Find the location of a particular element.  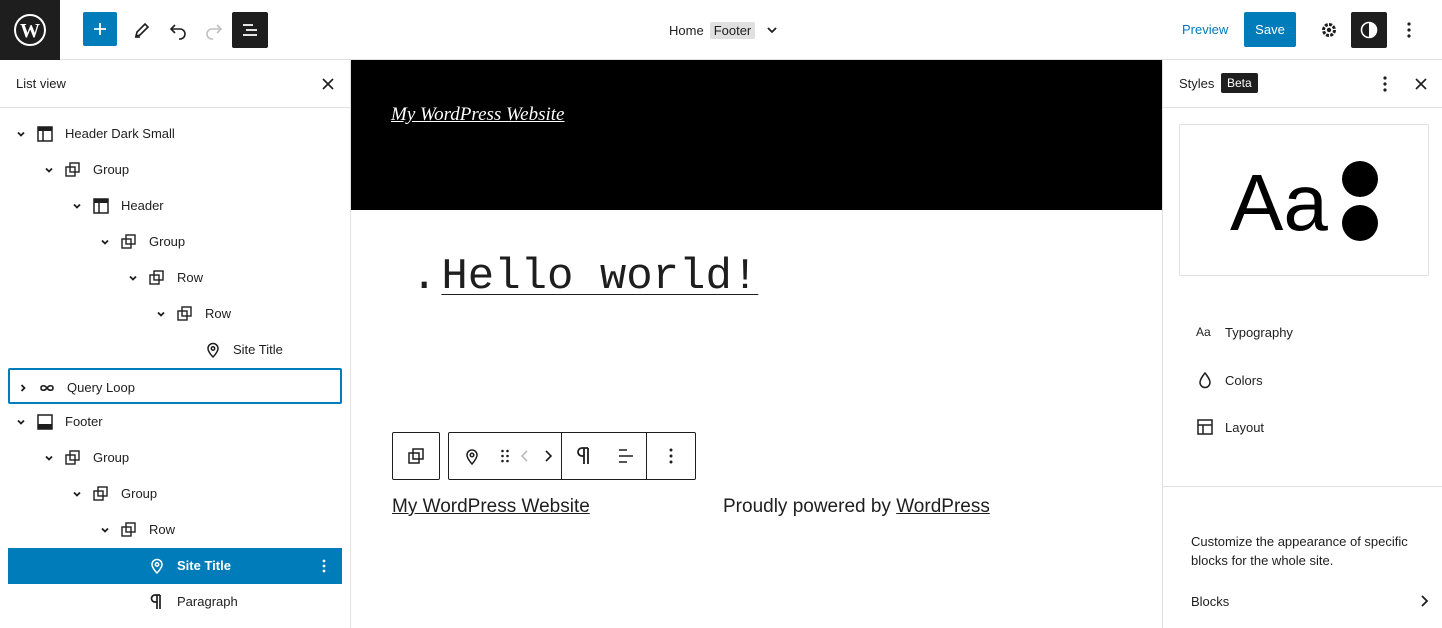

list-view-item-label: Site Title is located at coordinates (258, 349).